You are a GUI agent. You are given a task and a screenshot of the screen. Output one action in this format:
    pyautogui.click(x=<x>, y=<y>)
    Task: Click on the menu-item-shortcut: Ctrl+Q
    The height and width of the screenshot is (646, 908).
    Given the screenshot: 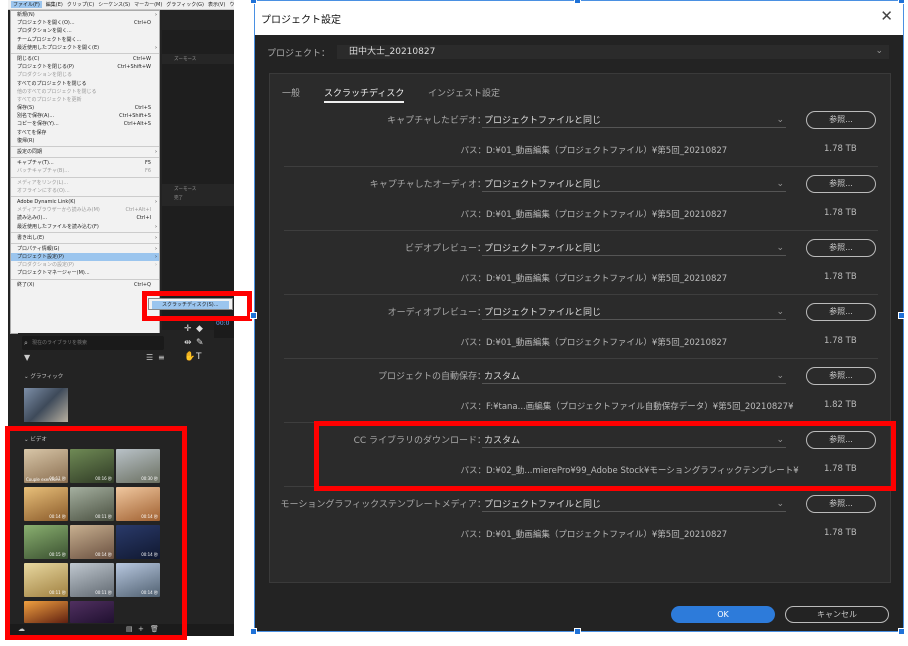 What is the action you would take?
    pyautogui.click(x=142, y=284)
    